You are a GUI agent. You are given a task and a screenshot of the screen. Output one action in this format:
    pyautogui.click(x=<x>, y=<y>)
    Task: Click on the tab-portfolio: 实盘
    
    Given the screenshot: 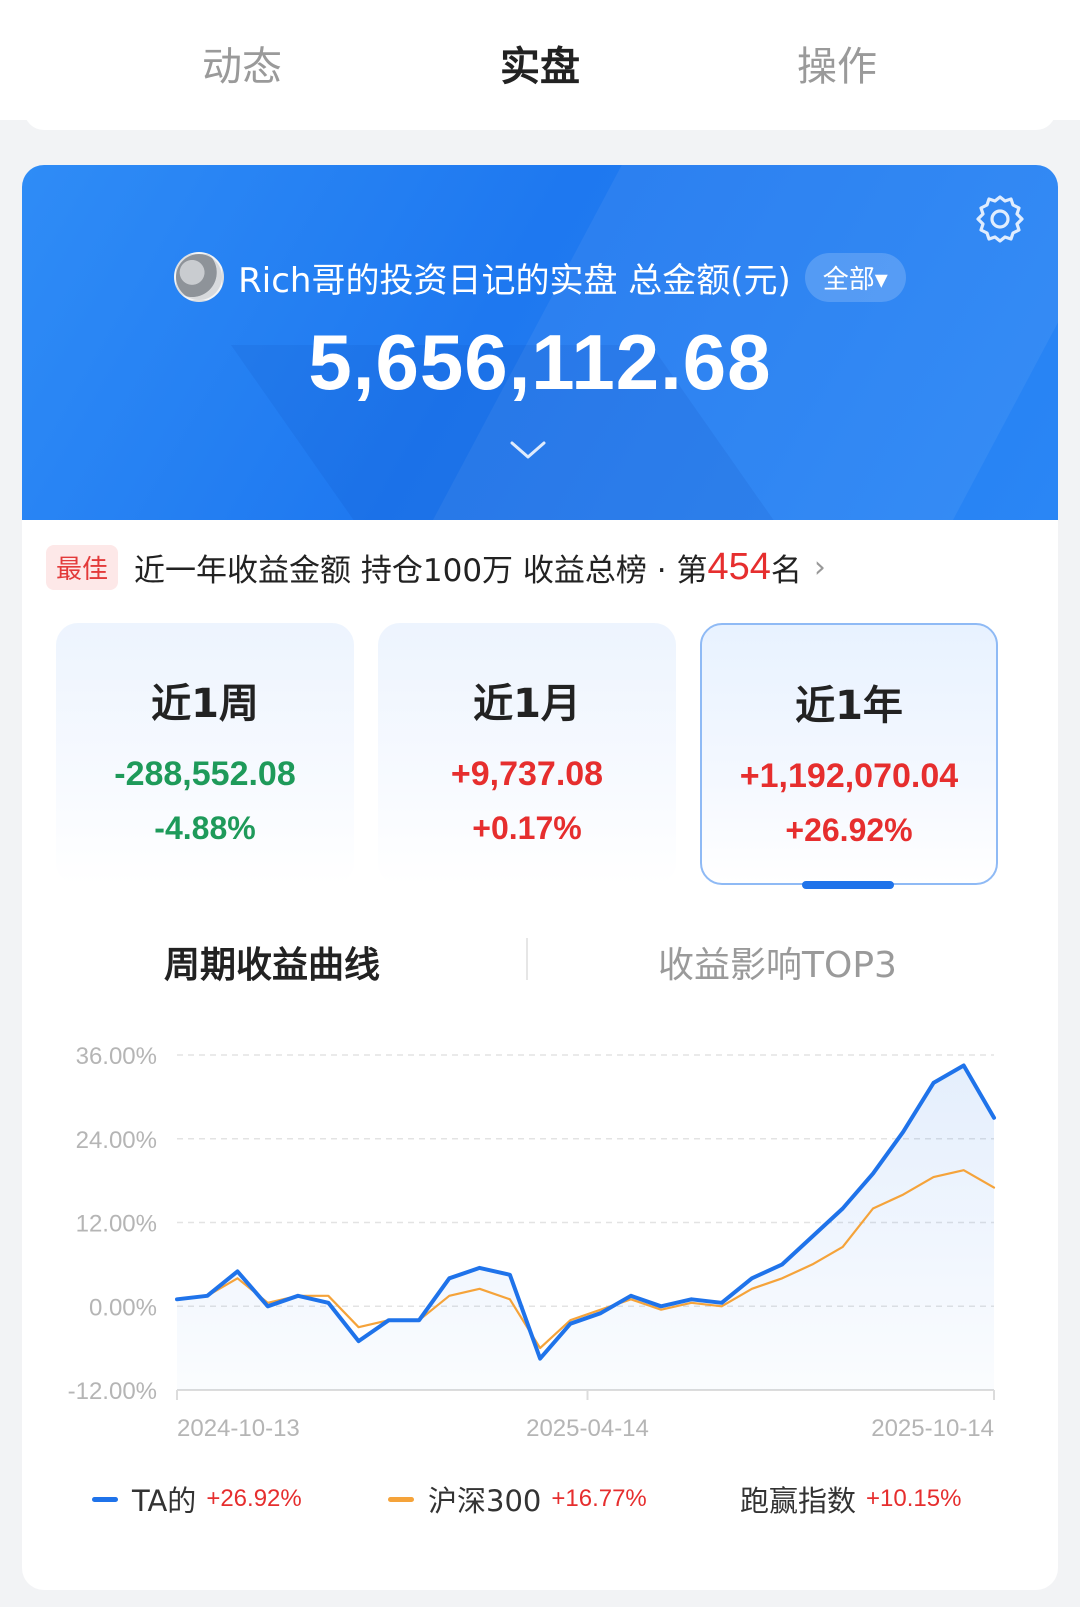 What is the action you would take?
    pyautogui.click(x=540, y=63)
    